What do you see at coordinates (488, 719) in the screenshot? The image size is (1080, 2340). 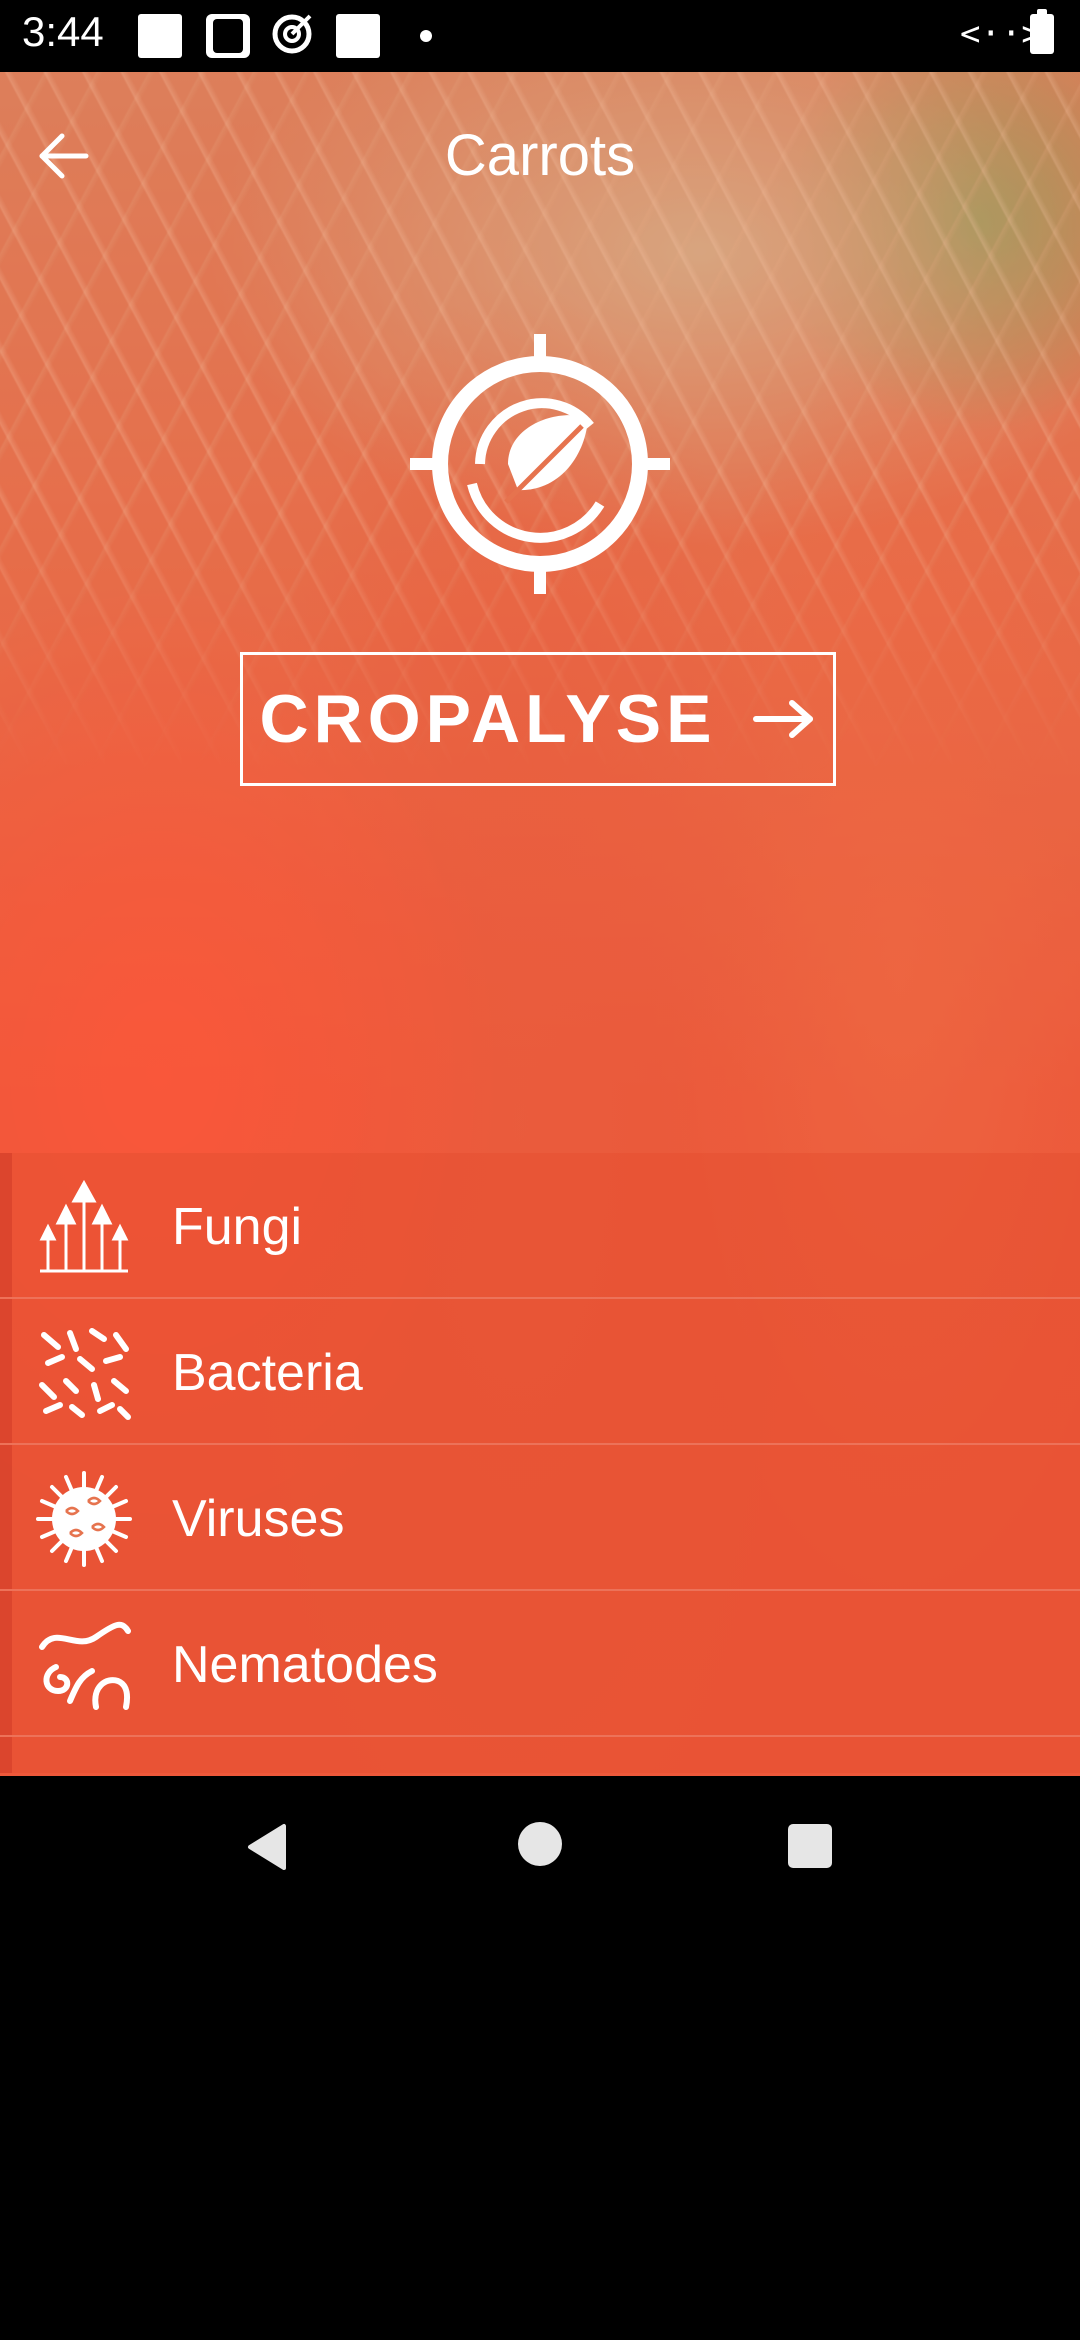 I see `cropalyse-label: CROPALYSE` at bounding box center [488, 719].